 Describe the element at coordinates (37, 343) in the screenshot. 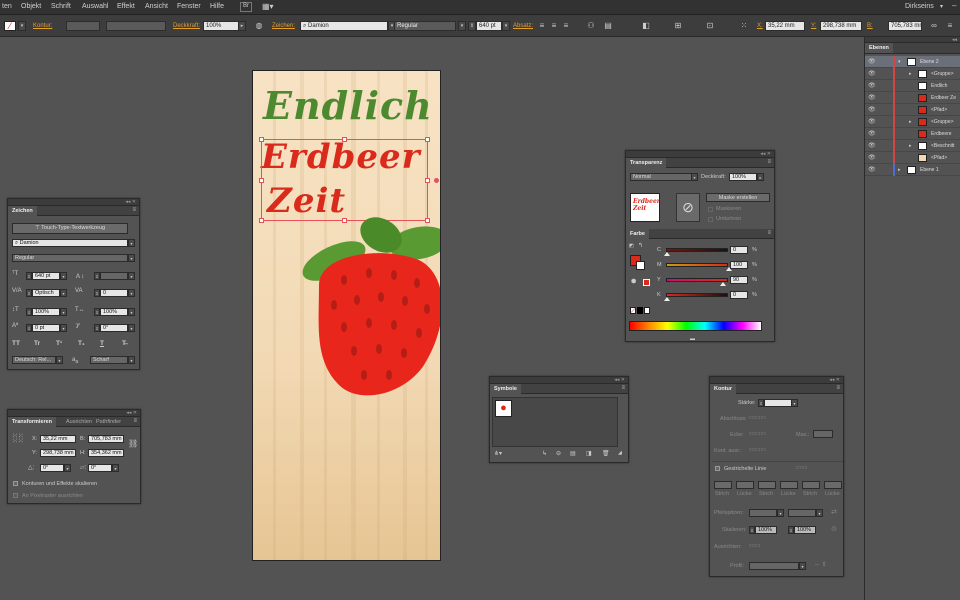

I see `small-caps-button: Tr` at that location.